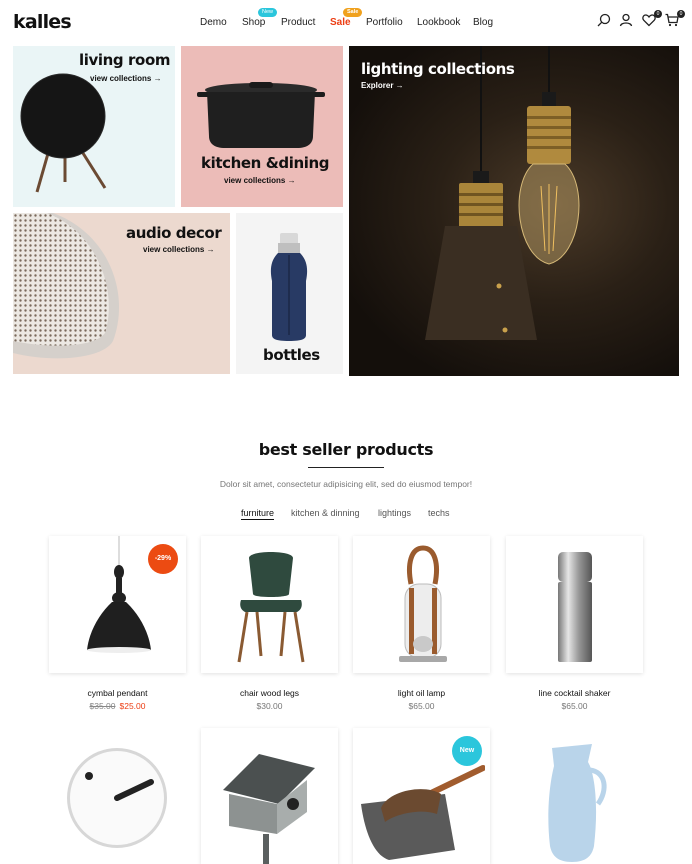  I want to click on chair-image, so click(271, 607).